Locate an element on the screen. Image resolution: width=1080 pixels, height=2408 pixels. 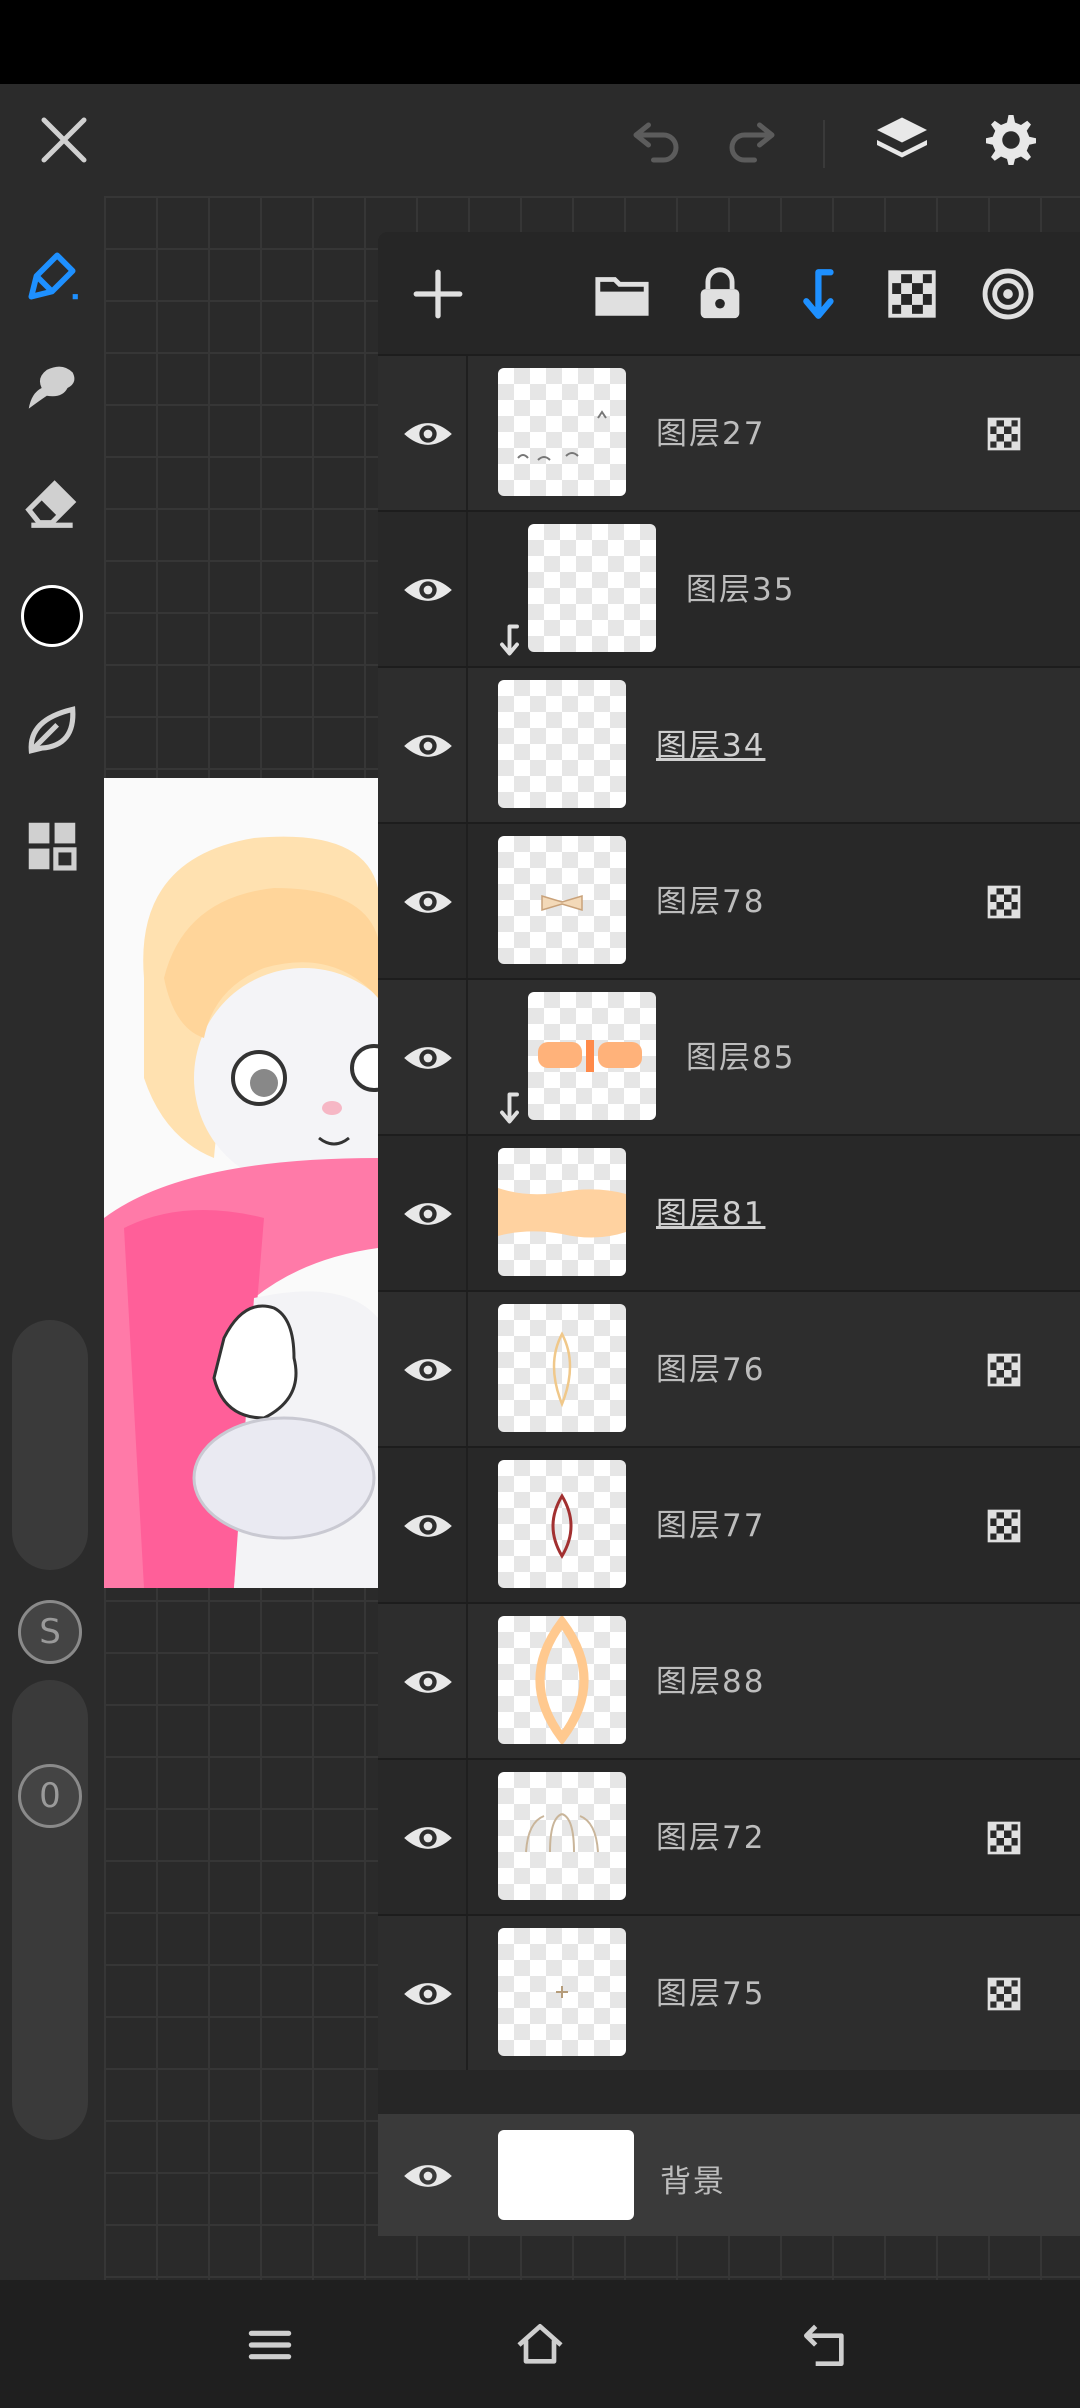
lock-button is located at coordinates (720, 294).